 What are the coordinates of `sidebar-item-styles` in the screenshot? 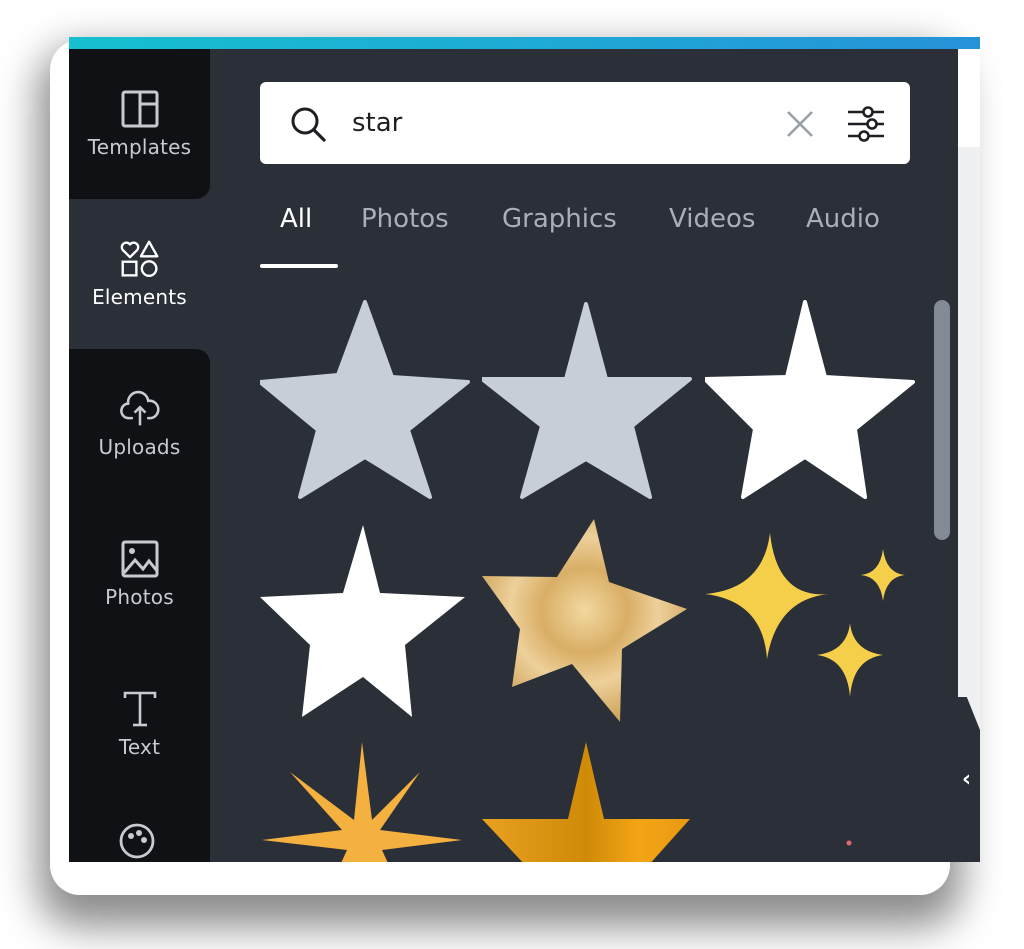 It's located at (139, 830).